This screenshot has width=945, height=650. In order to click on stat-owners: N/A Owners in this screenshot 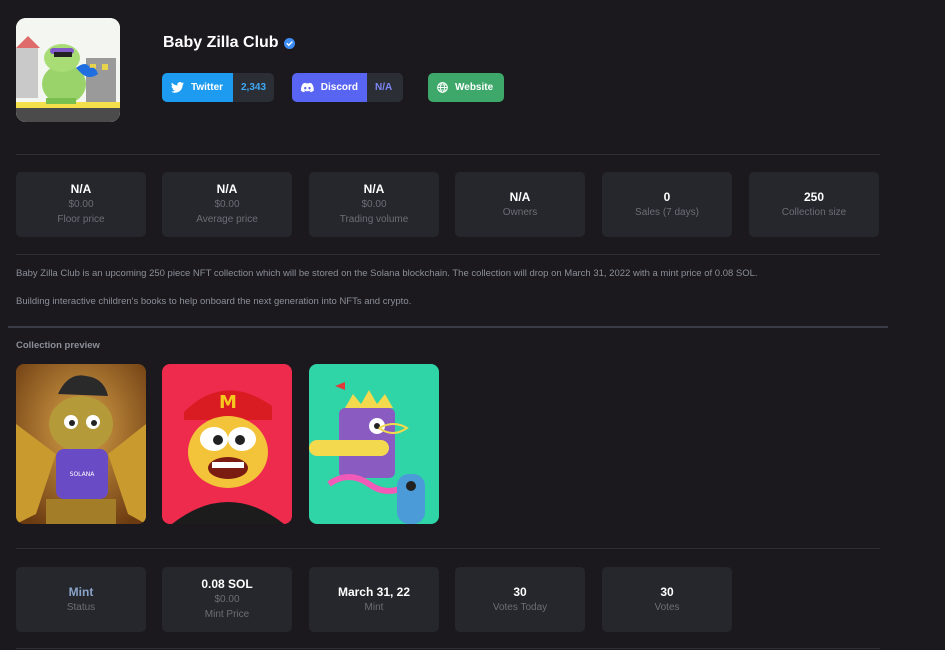, I will do `click(520, 204)`.